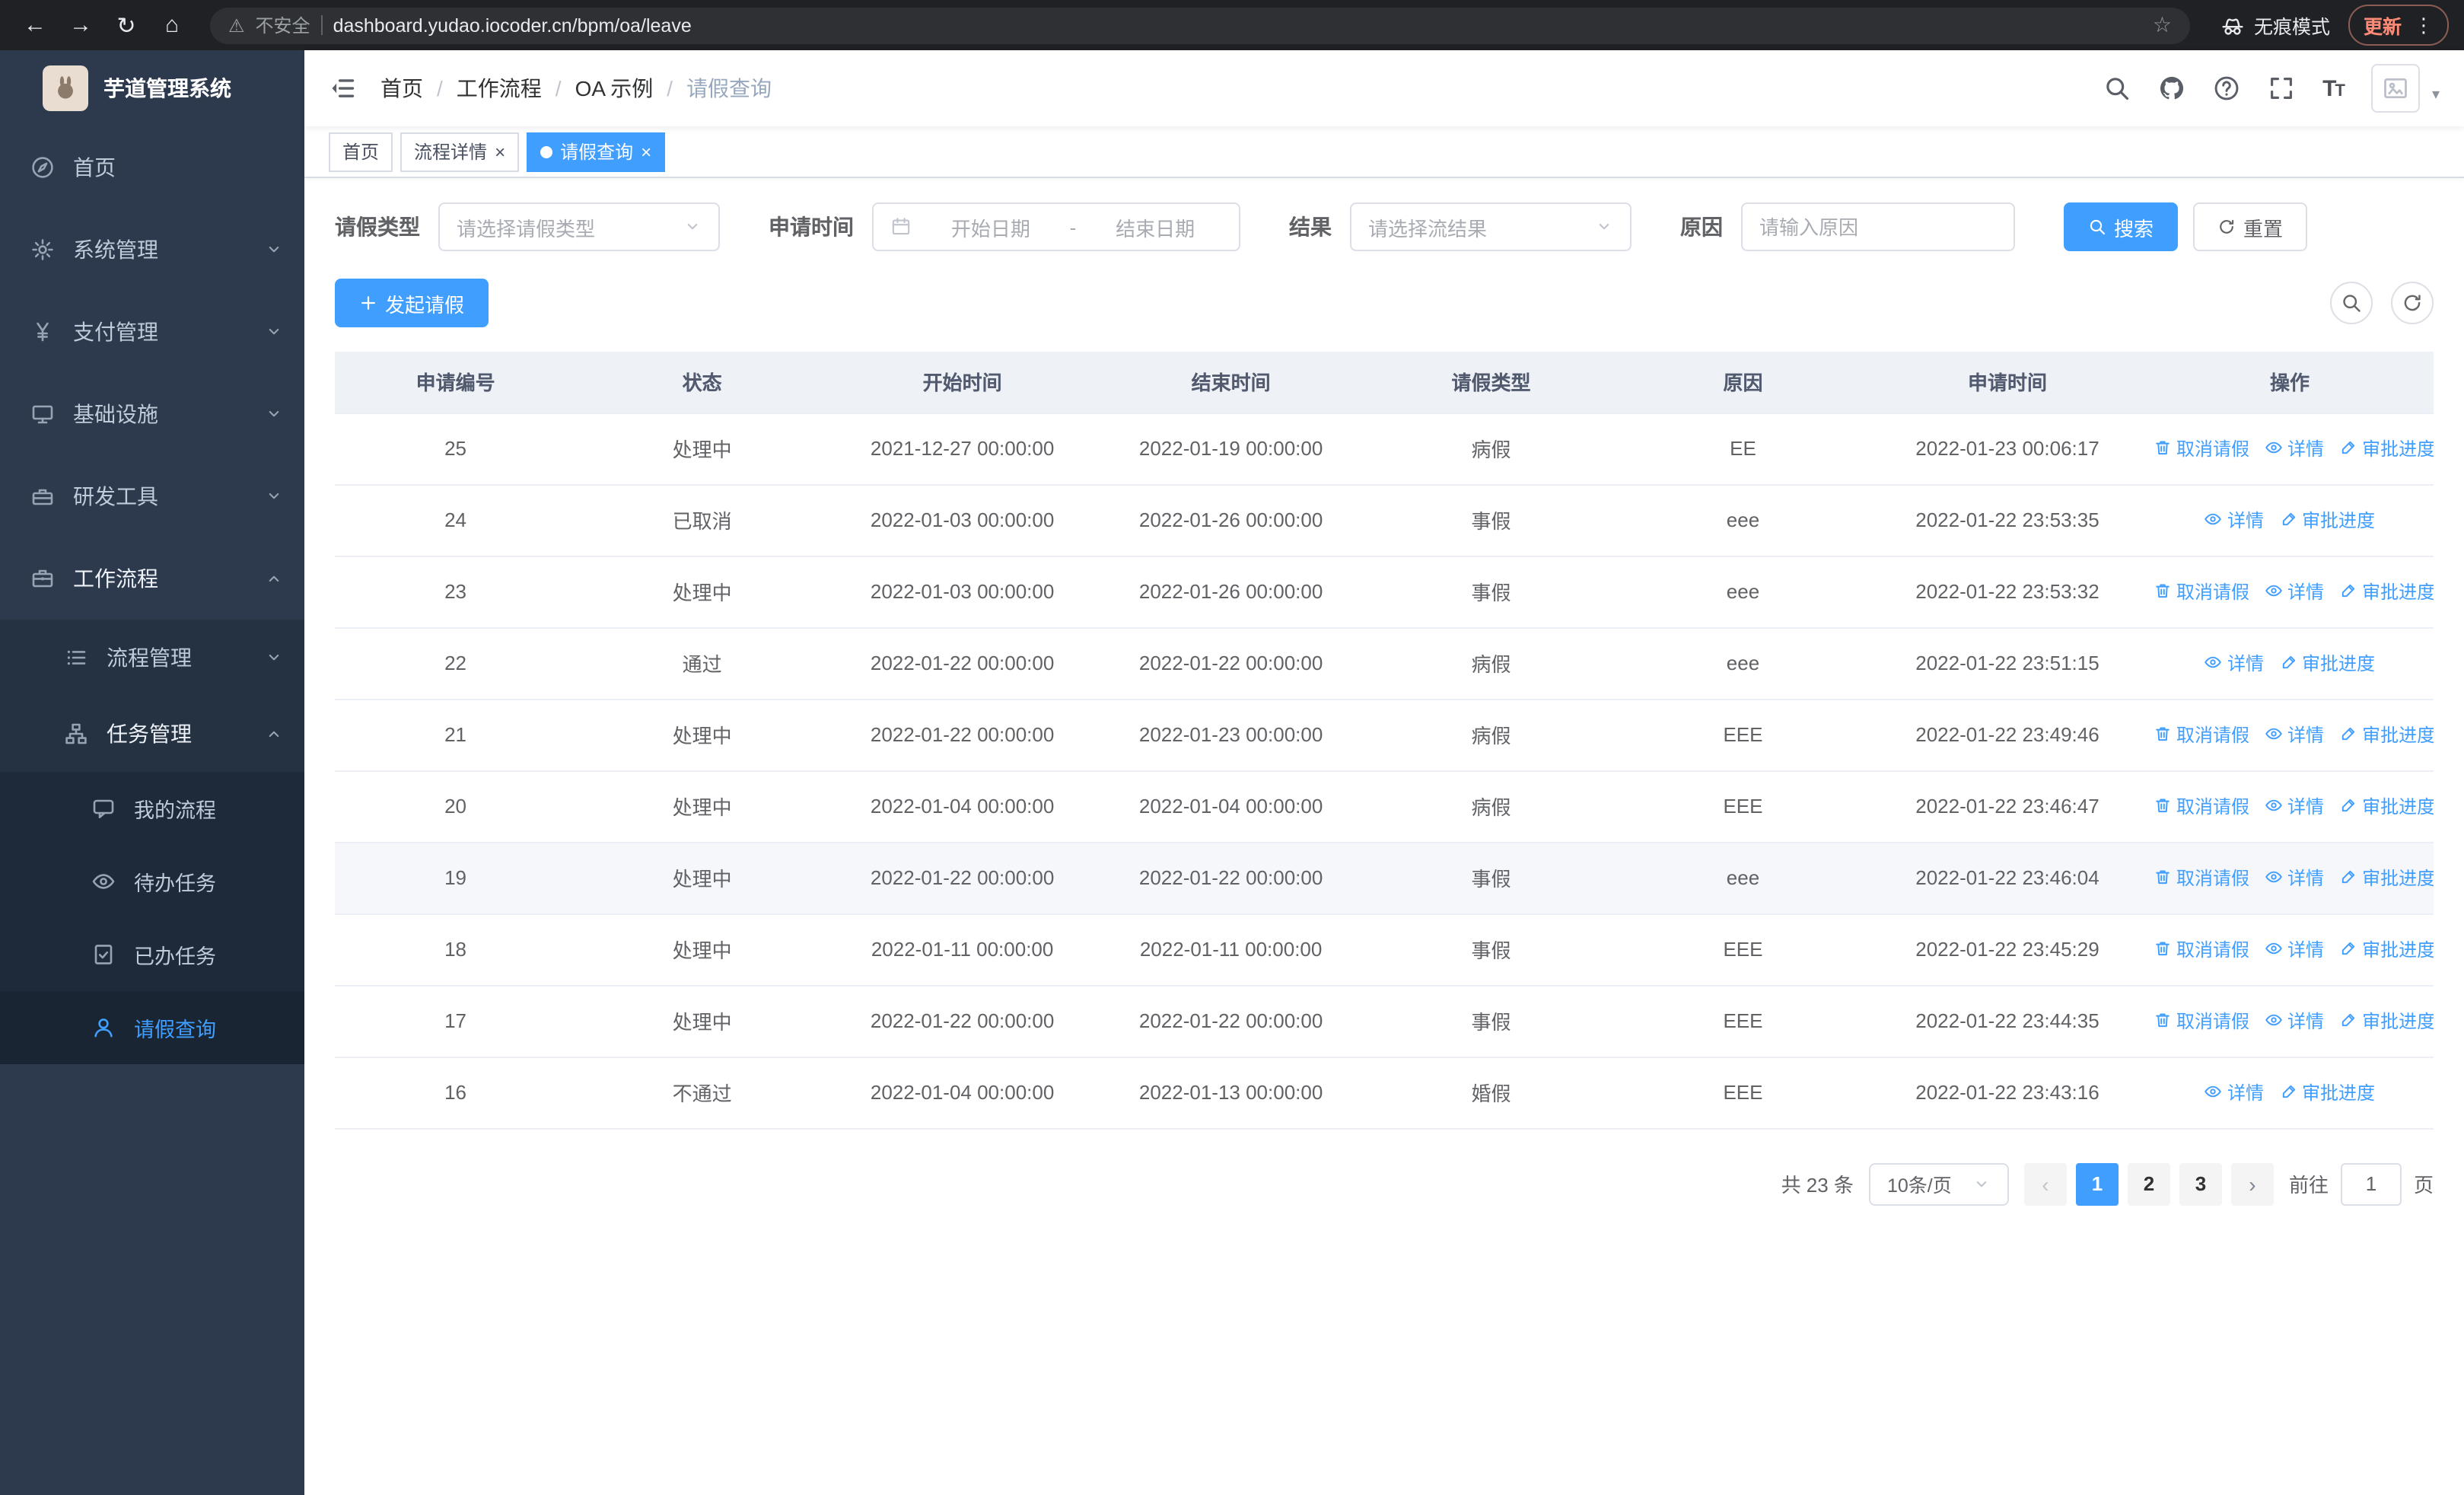 The height and width of the screenshot is (1495, 2464). I want to click on toggle-search-button, so click(2351, 303).